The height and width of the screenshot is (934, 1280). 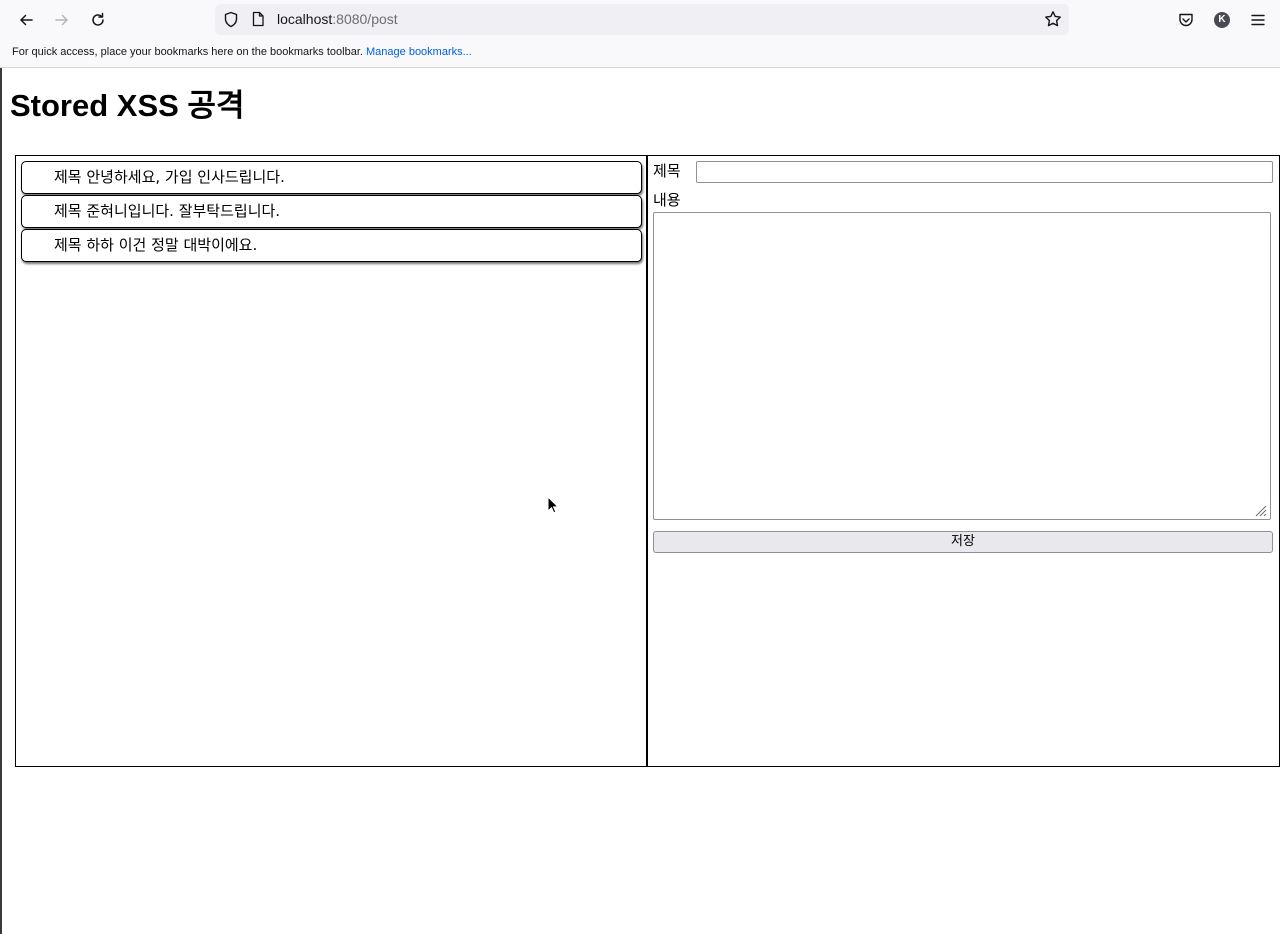 What do you see at coordinates (331, 177) in the screenshot?
I see `post-list-item: 제목 안녕하세요, 가입 인사드립니다.` at bounding box center [331, 177].